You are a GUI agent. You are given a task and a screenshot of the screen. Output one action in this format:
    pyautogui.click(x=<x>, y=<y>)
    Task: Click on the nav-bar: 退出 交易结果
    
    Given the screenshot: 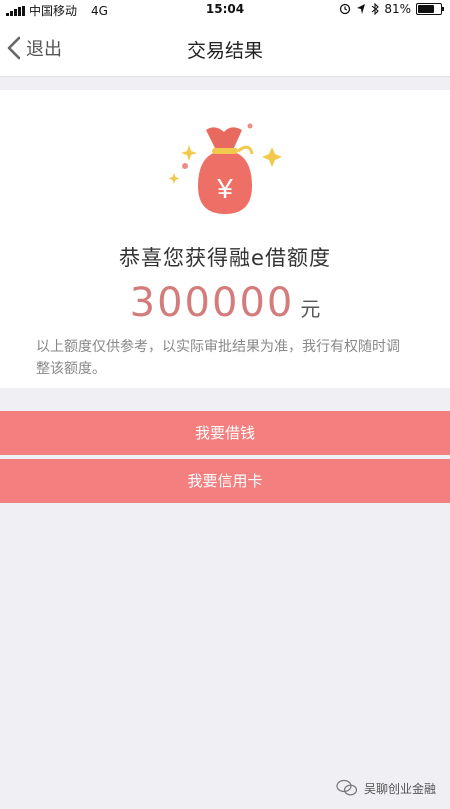 What is the action you would take?
    pyautogui.click(x=225, y=48)
    